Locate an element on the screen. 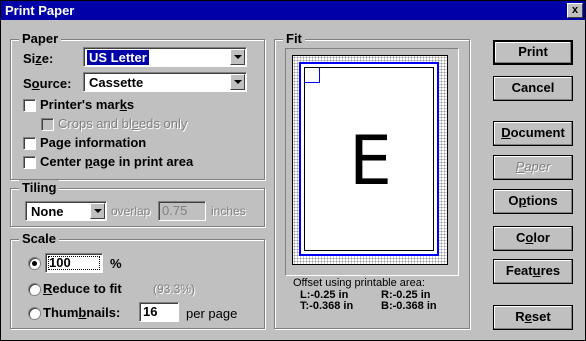  reduce-to-fit-label: Reduce to fit is located at coordinates (82, 288).